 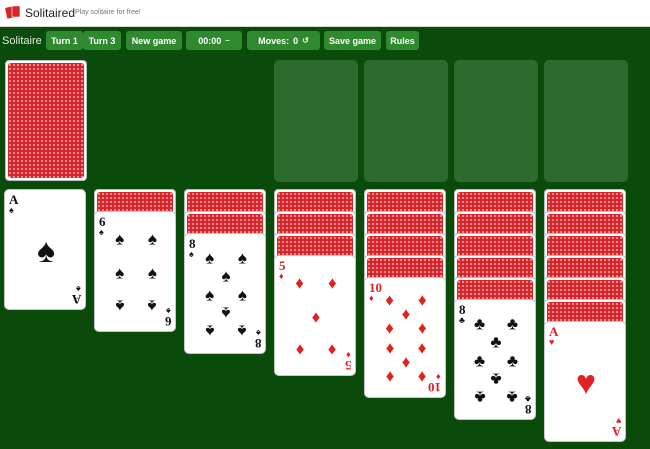 I want to click on turn-3-button: Turn 3, so click(x=102, y=40).